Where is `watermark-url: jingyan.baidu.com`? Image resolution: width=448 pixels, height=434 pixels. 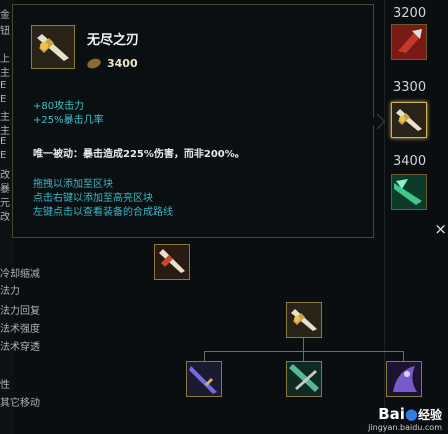
watermark-url: jingyan.baidu.com is located at coordinates (405, 427).